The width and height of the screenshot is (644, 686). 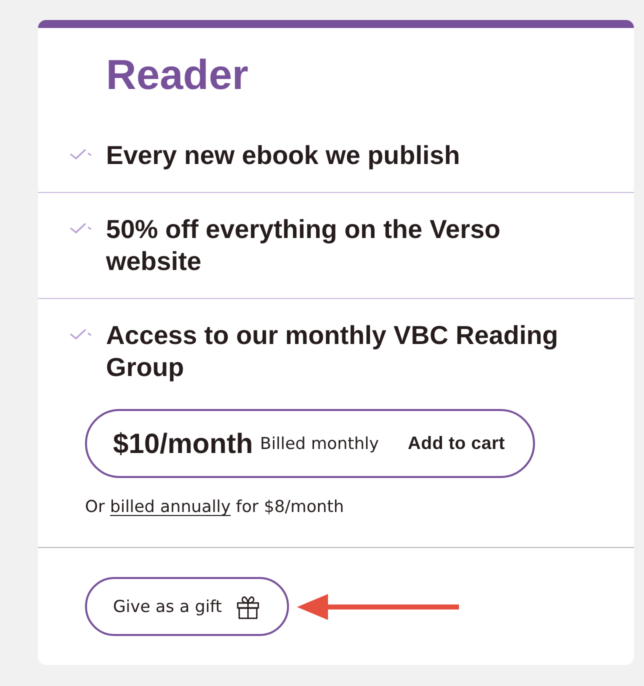 I want to click on give-as-gift-button: Give as a gift, so click(x=187, y=606).